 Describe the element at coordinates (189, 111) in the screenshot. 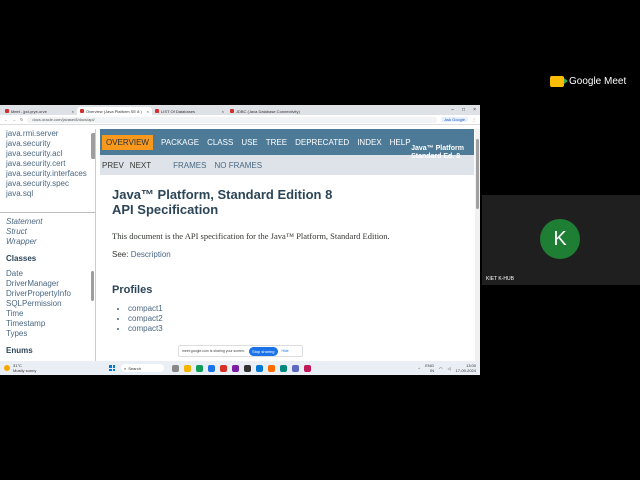

I see `browser-tab-databases: LIST Of Databases ×` at that location.